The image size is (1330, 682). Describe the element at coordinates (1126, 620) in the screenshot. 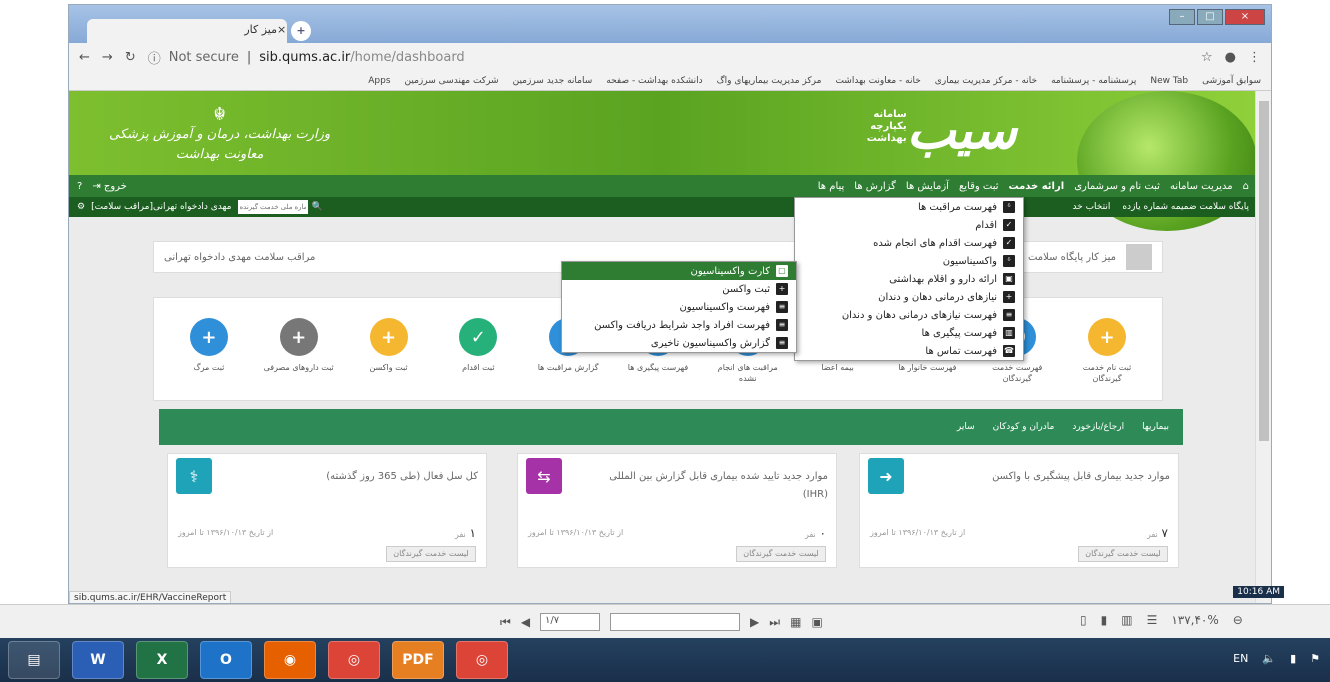

I see `two-page-icon: ▥` at that location.